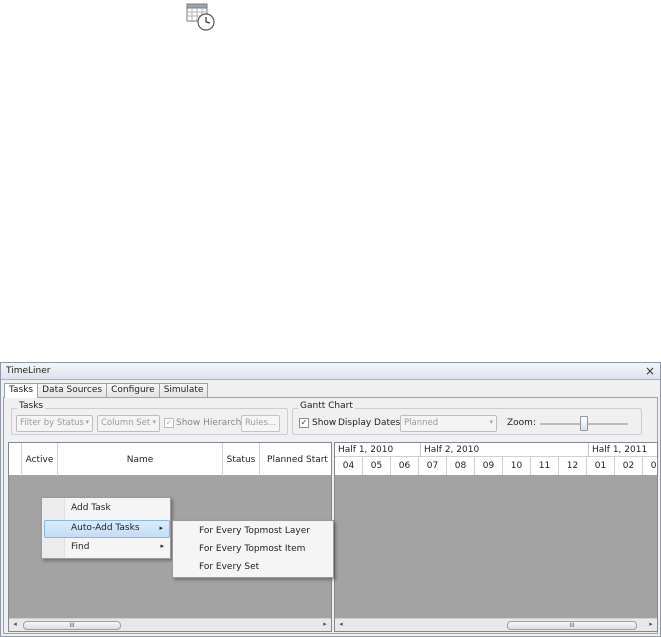  Describe the element at coordinates (584, 423) in the screenshot. I see `zoom-slider-thumb` at that location.